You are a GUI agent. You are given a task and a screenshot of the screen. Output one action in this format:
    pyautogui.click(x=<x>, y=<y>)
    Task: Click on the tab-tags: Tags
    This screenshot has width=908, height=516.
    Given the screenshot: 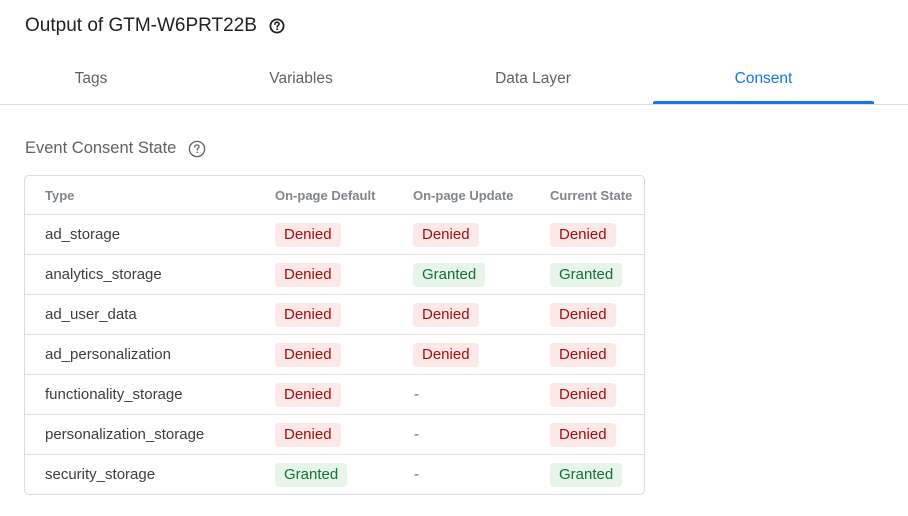 What is the action you would take?
    pyautogui.click(x=91, y=79)
    